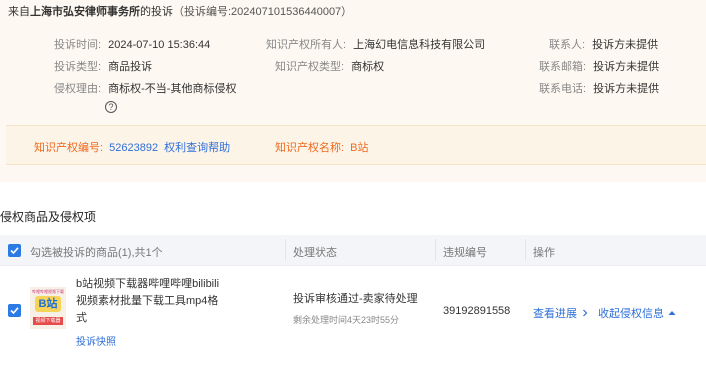 The height and width of the screenshot is (367, 706). What do you see at coordinates (48, 217) in the screenshot?
I see `section-title: 侵权商品及侵权项` at bounding box center [48, 217].